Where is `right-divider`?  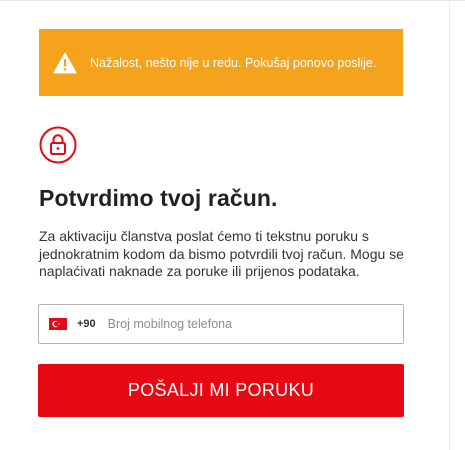
right-divider is located at coordinates (449, 225).